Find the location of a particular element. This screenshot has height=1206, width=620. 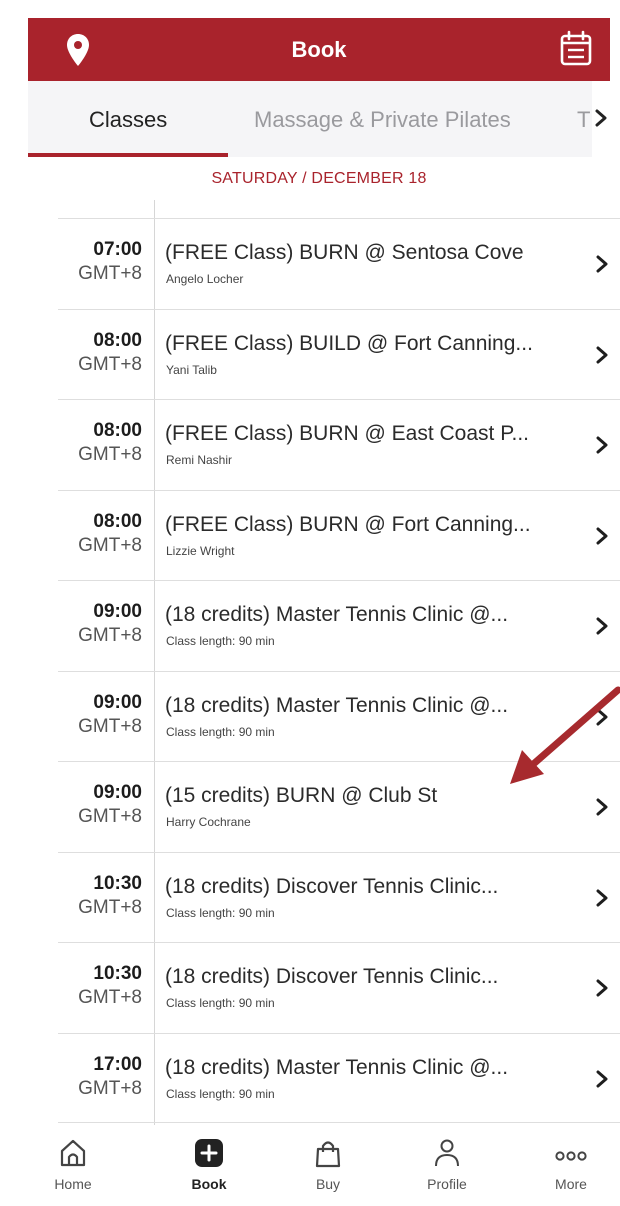

class-time: 07:00 is located at coordinates (117, 249).